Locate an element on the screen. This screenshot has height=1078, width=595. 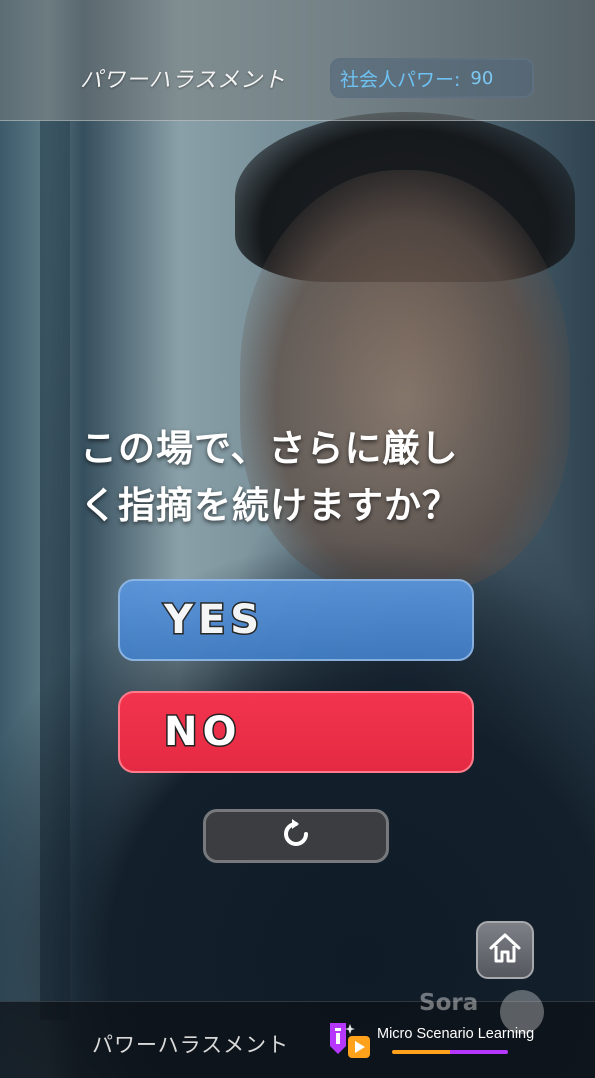
no-button: NO is located at coordinates (296, 732).